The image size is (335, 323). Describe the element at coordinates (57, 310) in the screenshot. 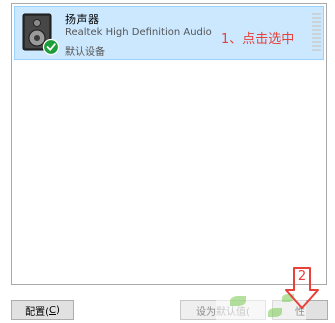

I see `configure-label-close: )` at that location.